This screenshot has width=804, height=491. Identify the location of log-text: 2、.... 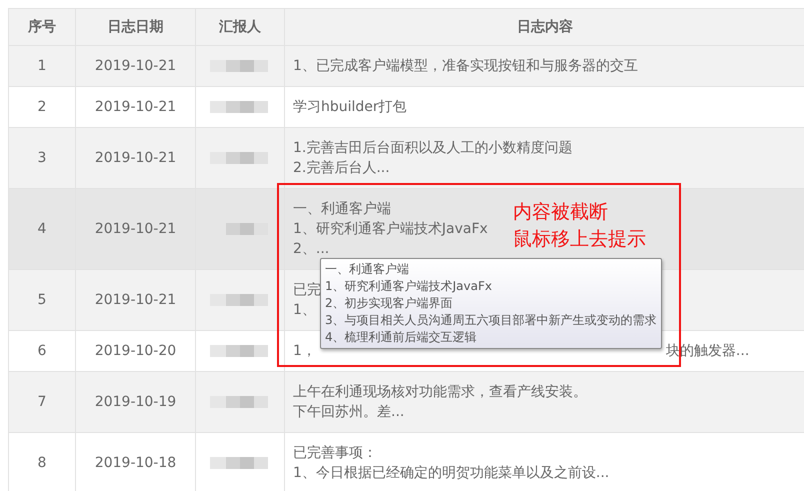
(311, 249).